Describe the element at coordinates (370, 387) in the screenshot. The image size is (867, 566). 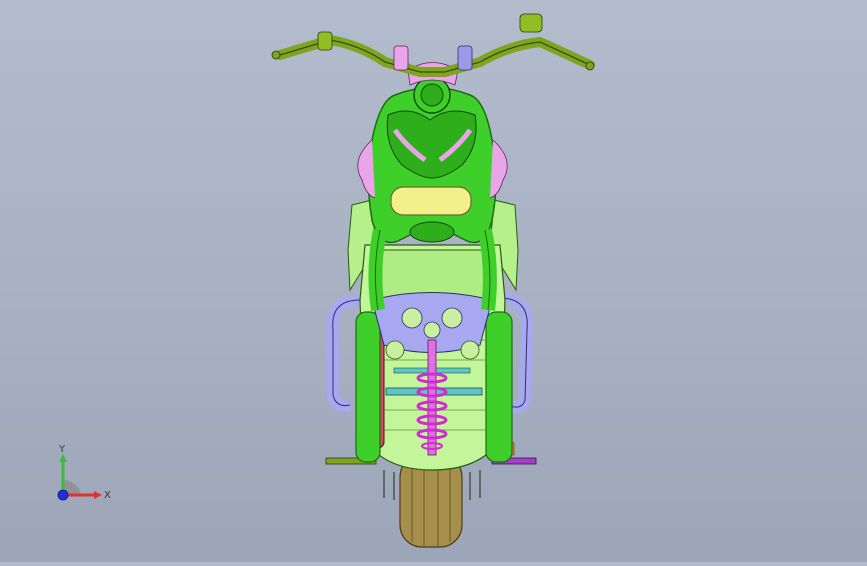
I see `brake-disc` at that location.